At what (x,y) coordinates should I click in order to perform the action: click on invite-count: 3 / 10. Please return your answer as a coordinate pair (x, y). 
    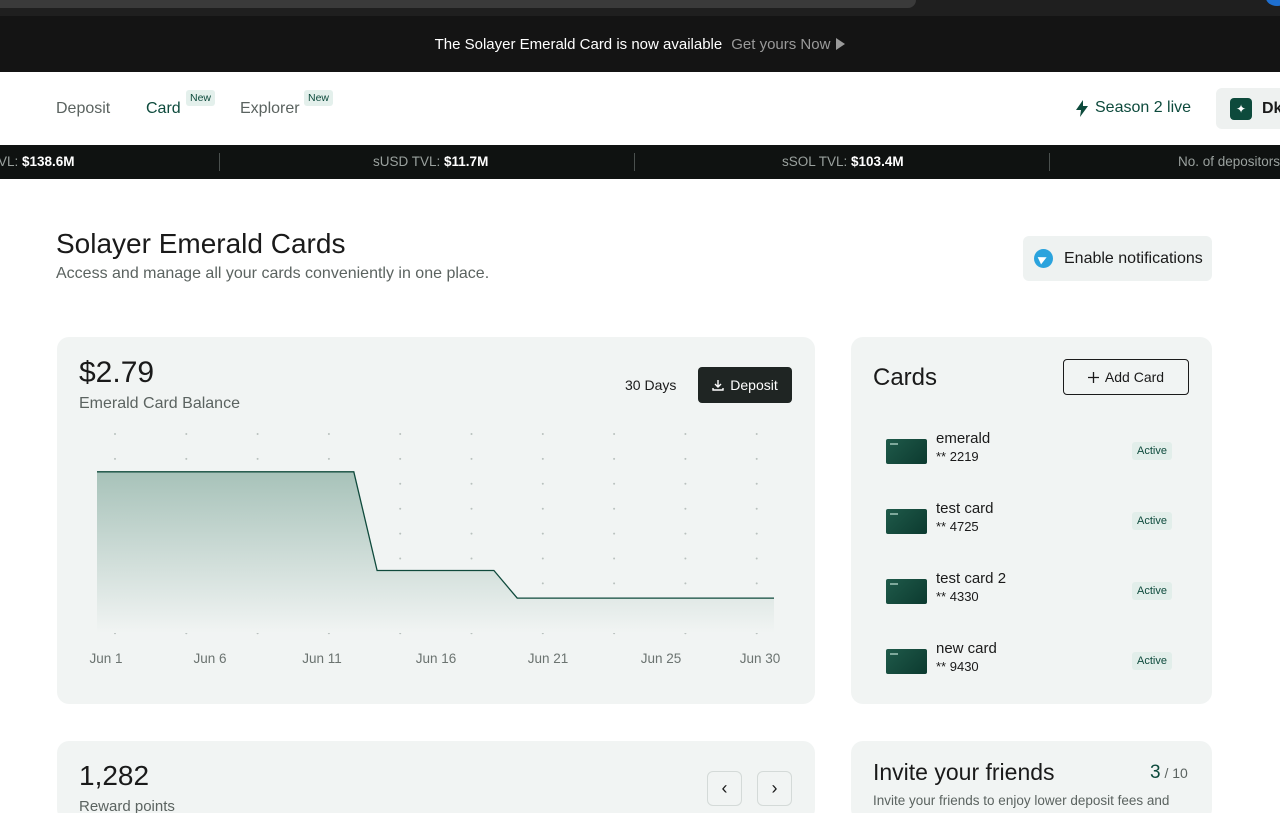
    Looking at the image, I should click on (1169, 773).